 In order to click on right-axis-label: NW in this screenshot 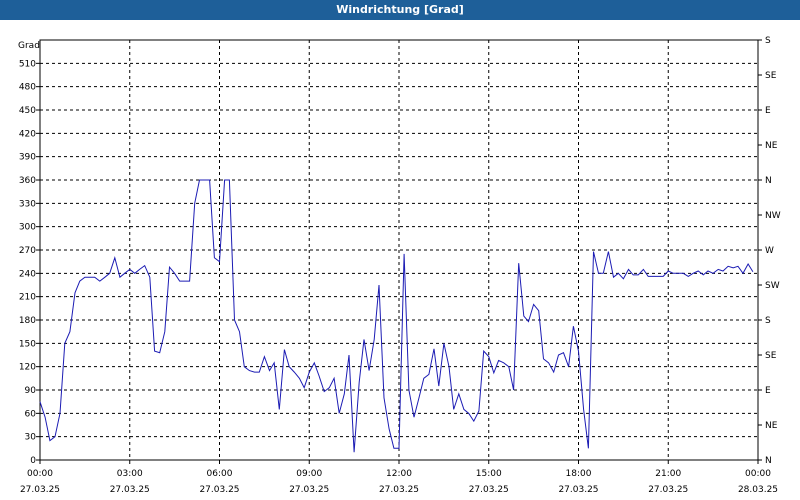, I will do `click(773, 216)`.